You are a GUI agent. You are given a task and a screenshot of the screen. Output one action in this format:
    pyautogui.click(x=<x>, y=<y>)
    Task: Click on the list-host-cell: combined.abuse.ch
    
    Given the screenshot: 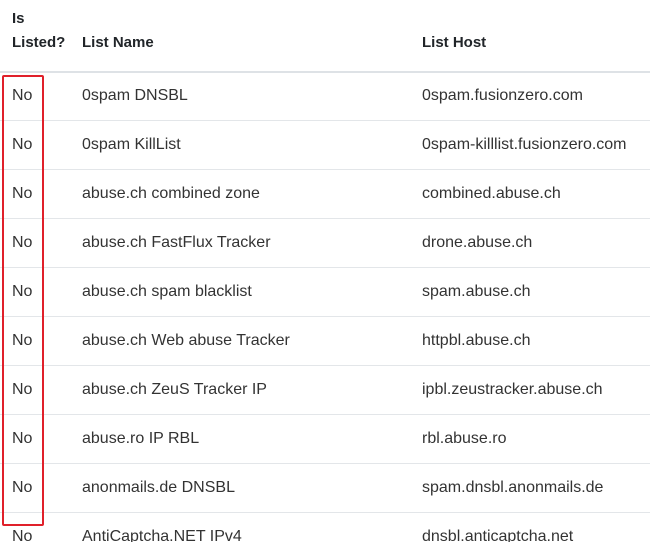 What is the action you would take?
    pyautogui.click(x=536, y=194)
    